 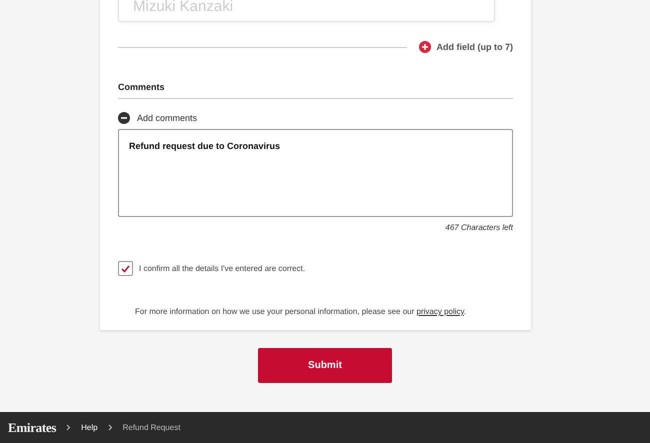 I want to click on add-field-button: Add field (up to 7), so click(x=465, y=47).